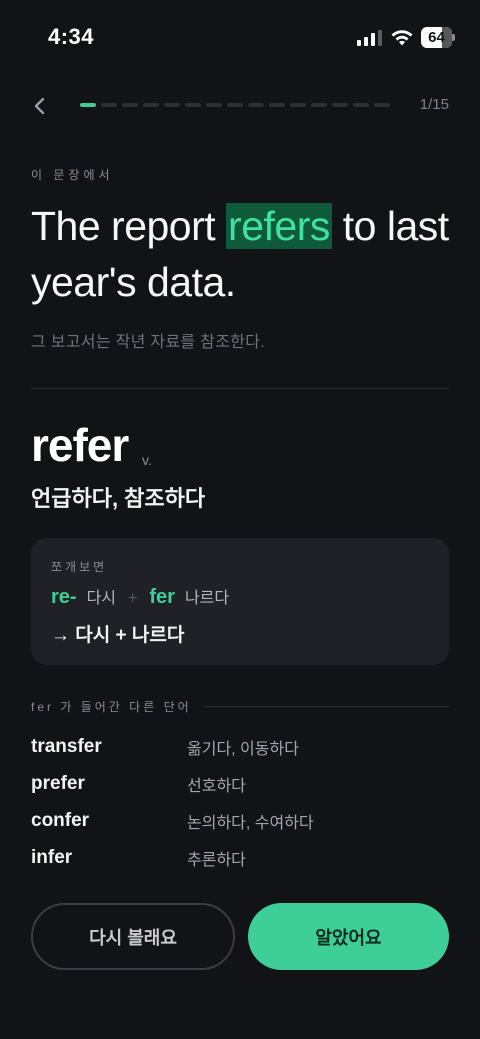 This screenshot has width=480, height=1039. I want to click on battery-icon: 64, so click(438, 37).